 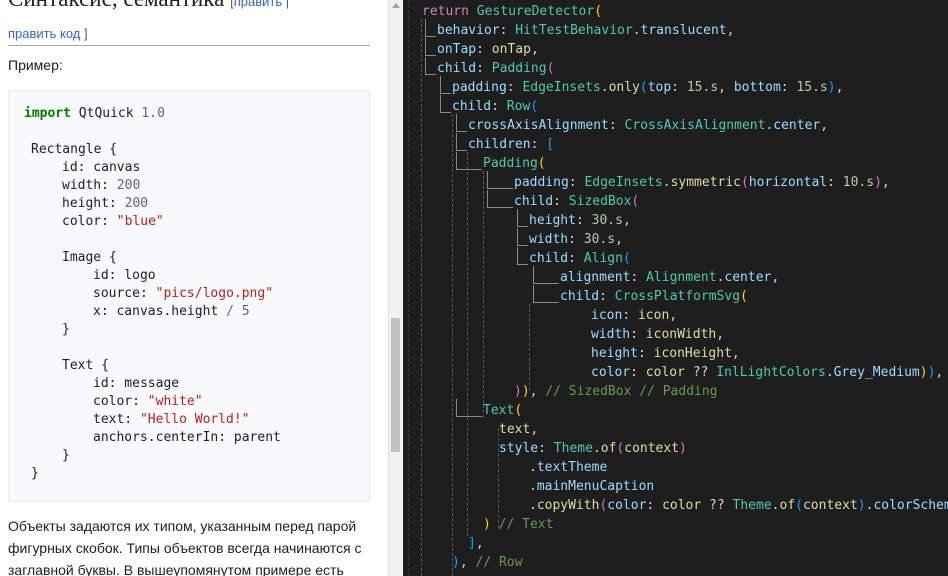 I want to click on code-token: context, so click(x=652, y=448).